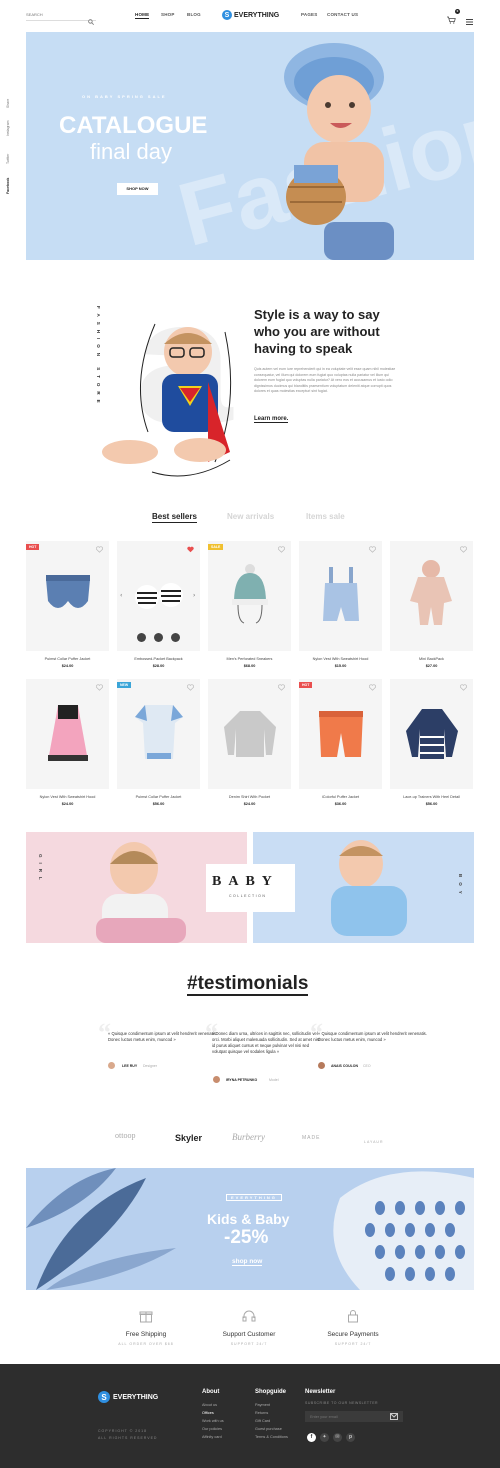  What do you see at coordinates (340, 797) in the screenshot?
I see `product-name: iColorful Puffer Jacket` at bounding box center [340, 797].